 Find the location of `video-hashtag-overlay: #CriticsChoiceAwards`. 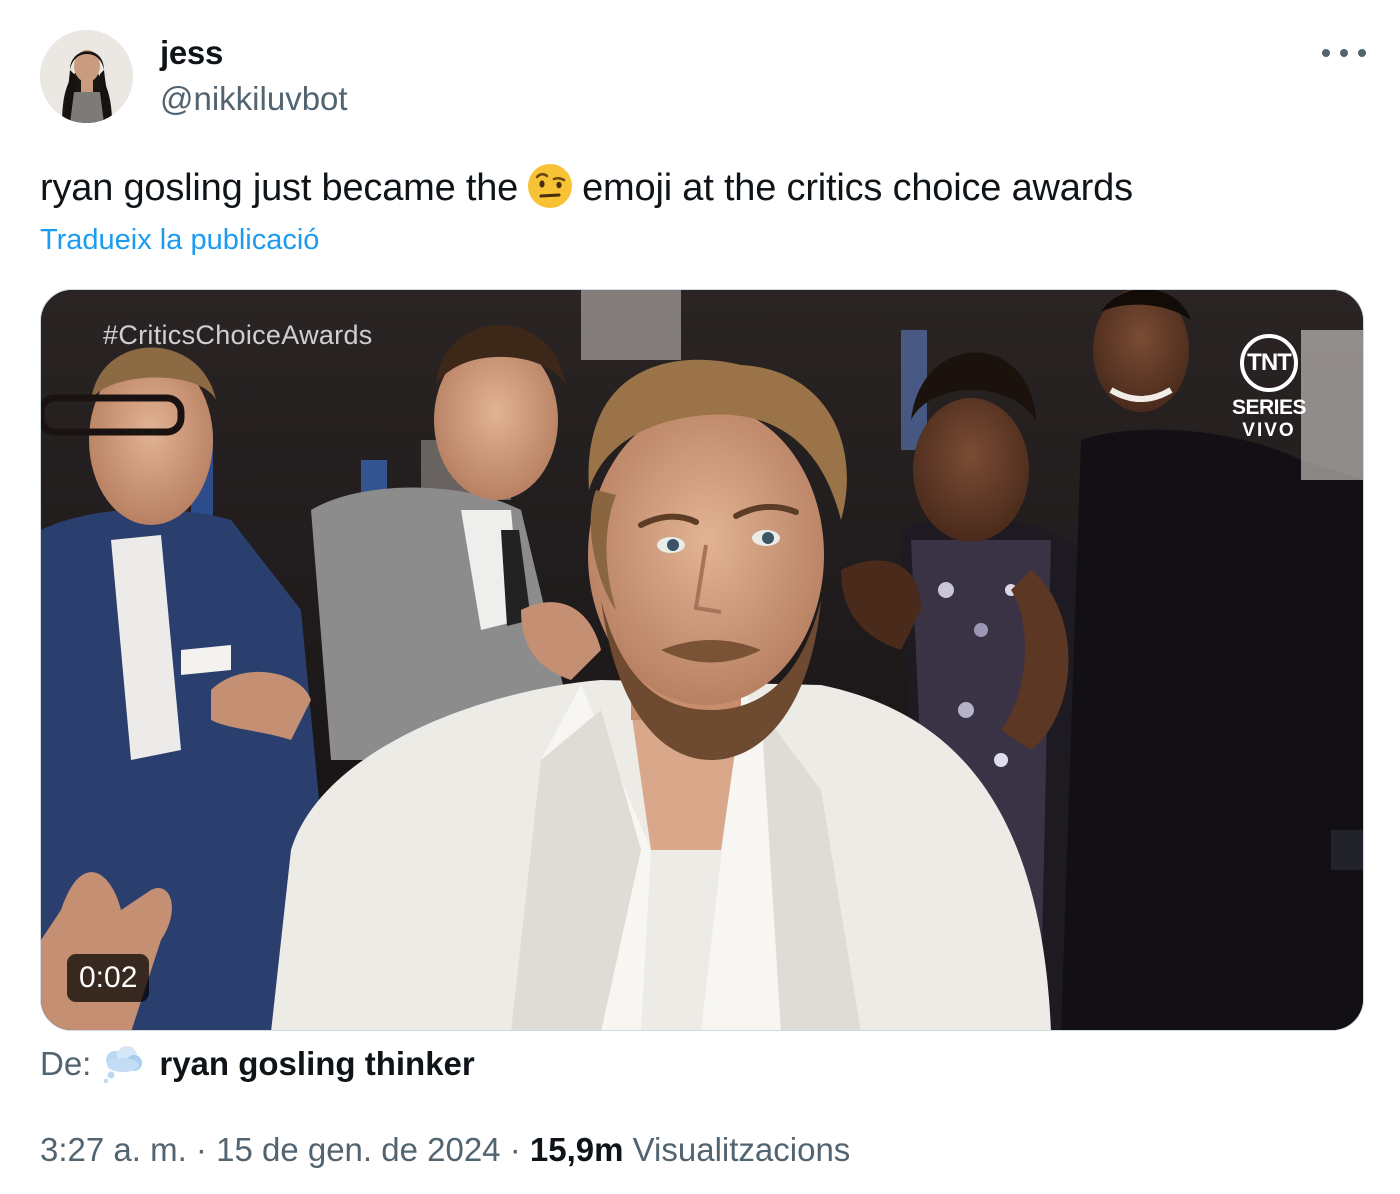

video-hashtag-overlay: #CriticsChoiceAwards is located at coordinates (238, 335).